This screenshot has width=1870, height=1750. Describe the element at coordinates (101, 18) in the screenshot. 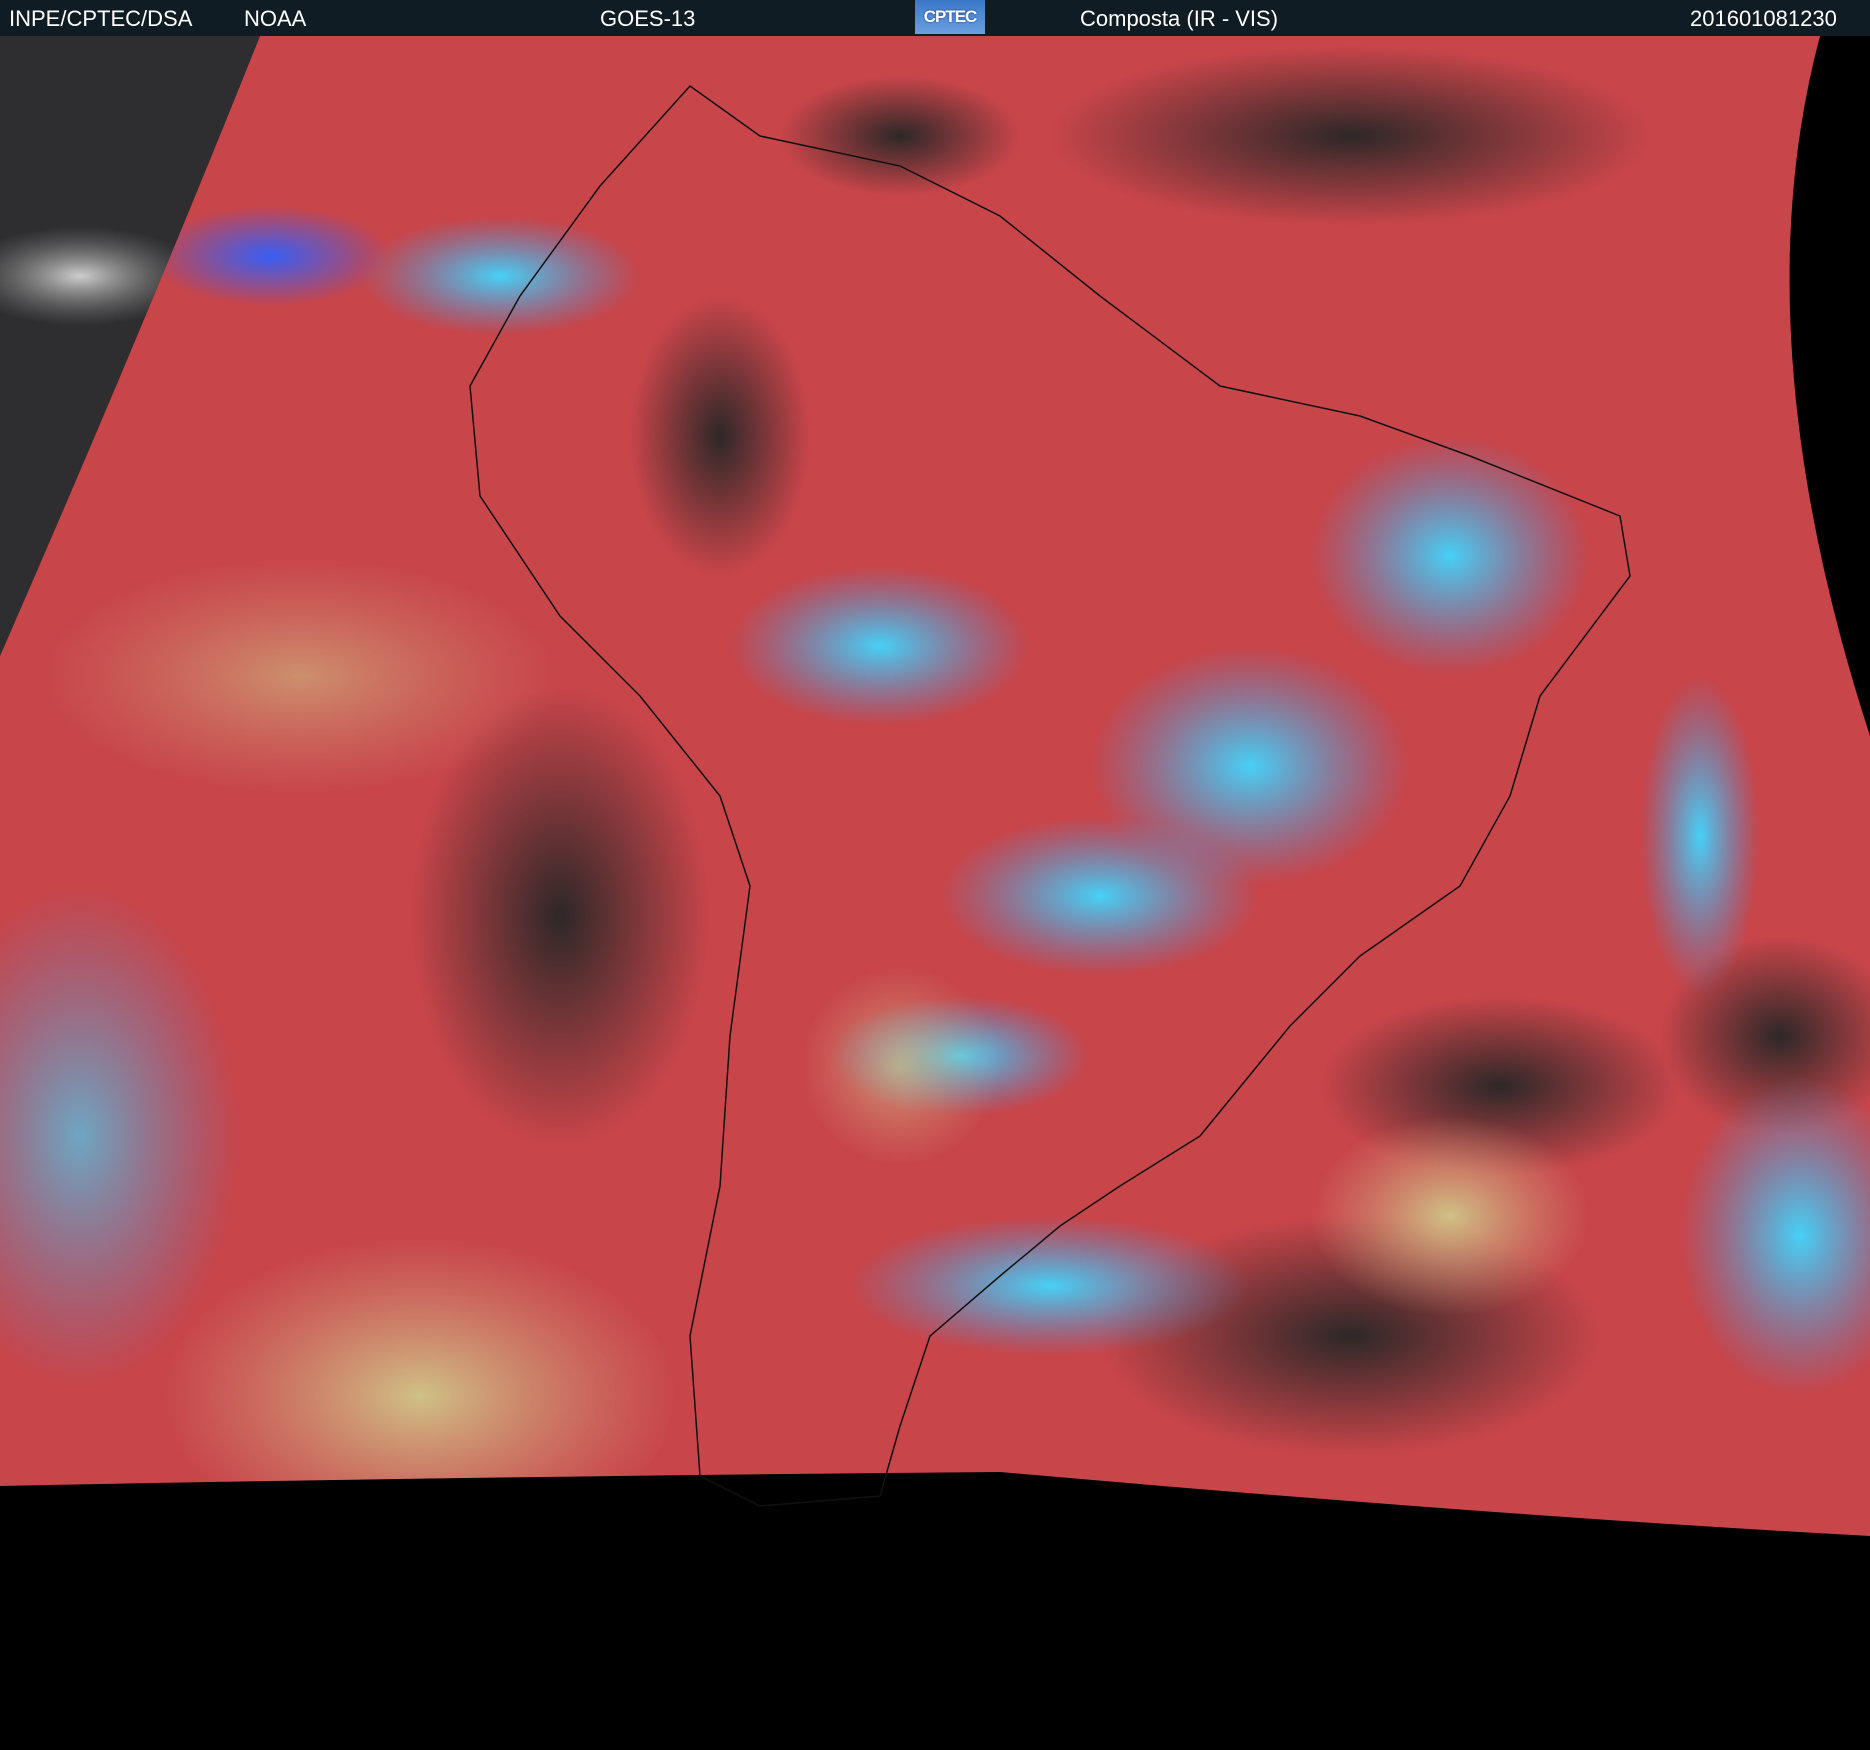

I see `institution-label: INPE/CPTEC/DSA` at that location.